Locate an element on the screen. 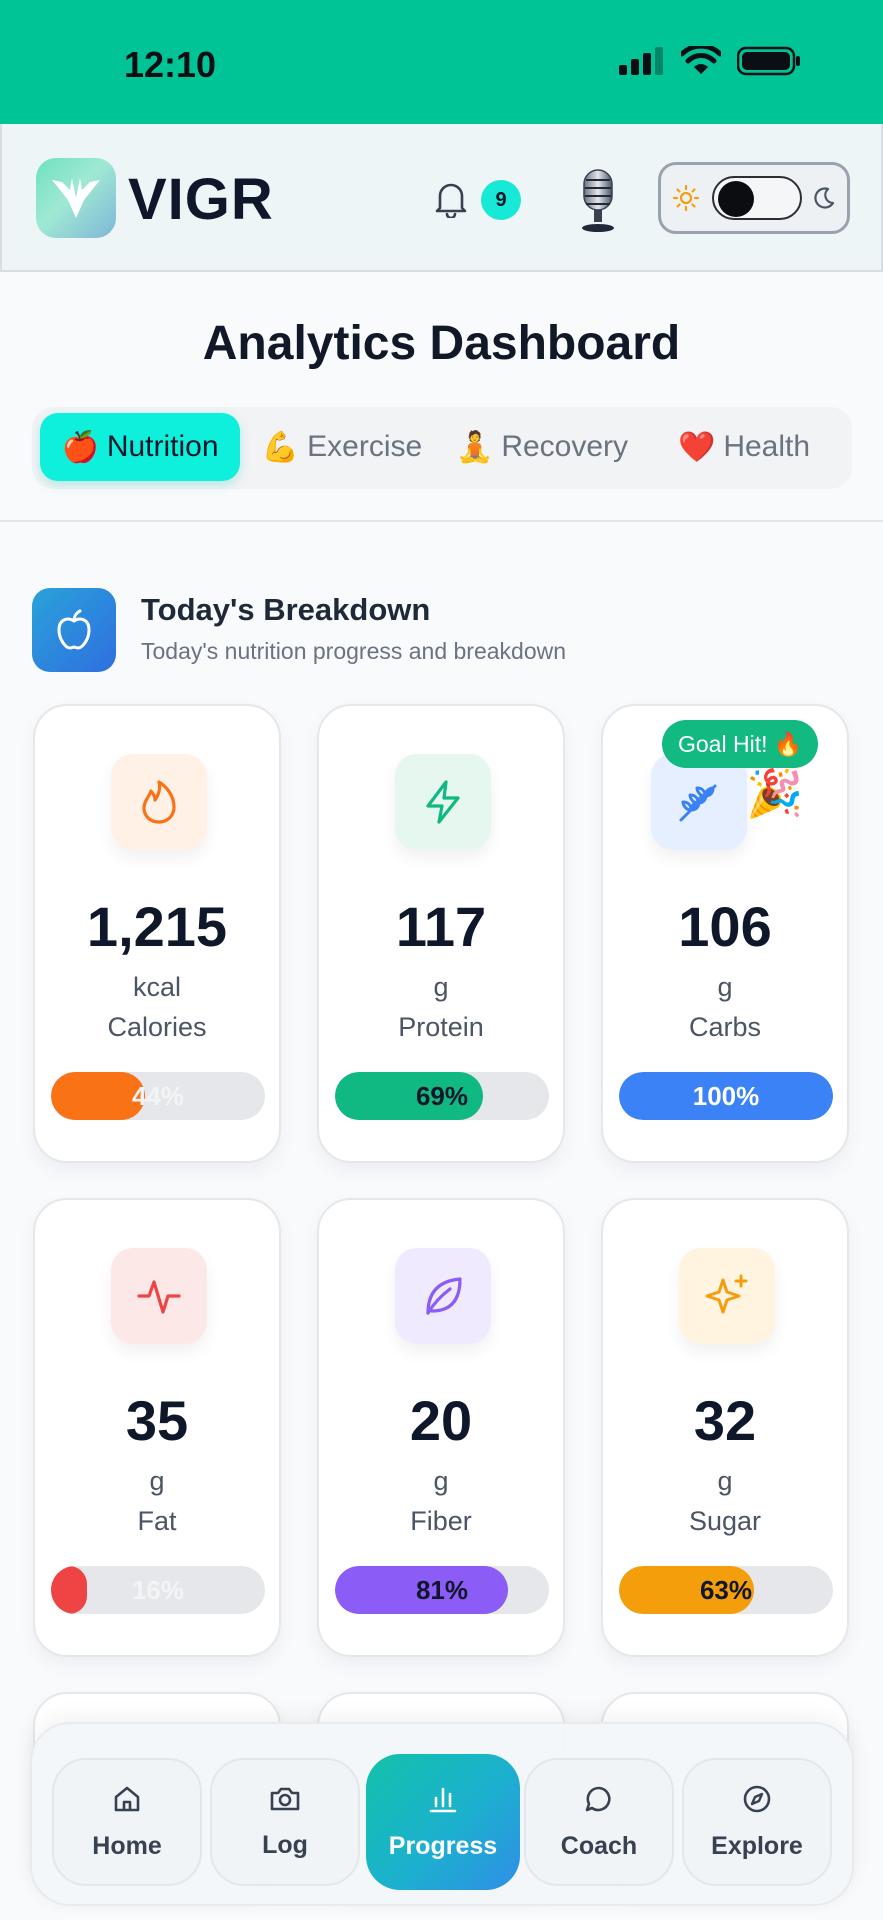 The height and width of the screenshot is (1920, 883). notification-badge: 9 is located at coordinates (501, 200).